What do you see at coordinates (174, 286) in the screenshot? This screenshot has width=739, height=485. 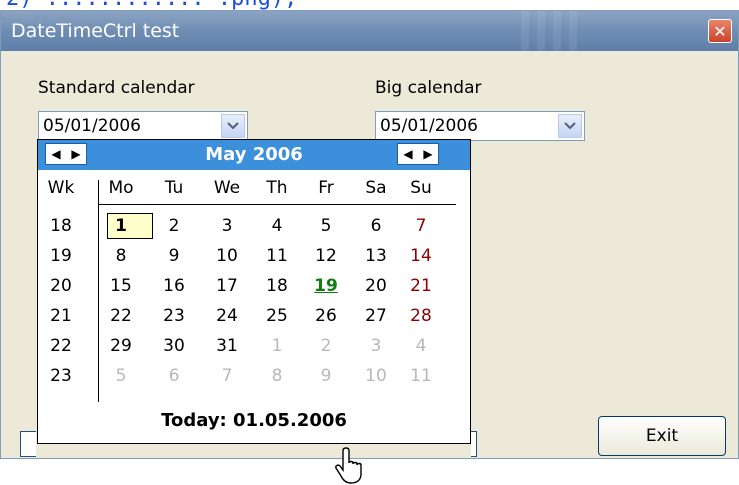 I see `calendar-day: 16` at bounding box center [174, 286].